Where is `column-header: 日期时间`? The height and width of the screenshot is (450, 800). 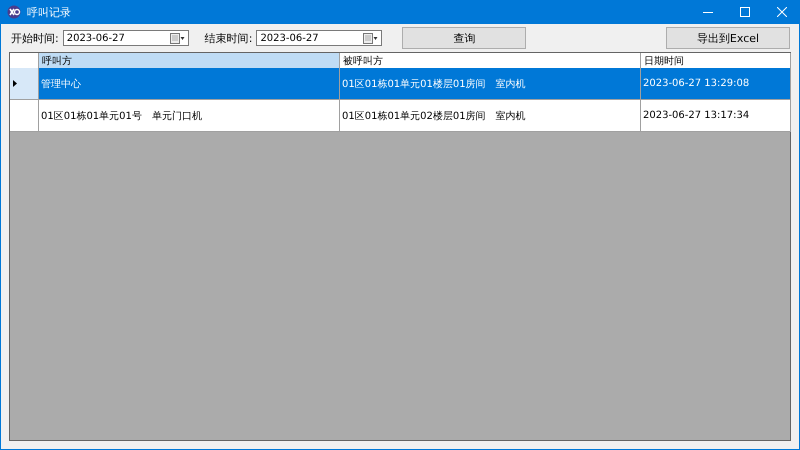 column-header: 日期时间 is located at coordinates (715, 60).